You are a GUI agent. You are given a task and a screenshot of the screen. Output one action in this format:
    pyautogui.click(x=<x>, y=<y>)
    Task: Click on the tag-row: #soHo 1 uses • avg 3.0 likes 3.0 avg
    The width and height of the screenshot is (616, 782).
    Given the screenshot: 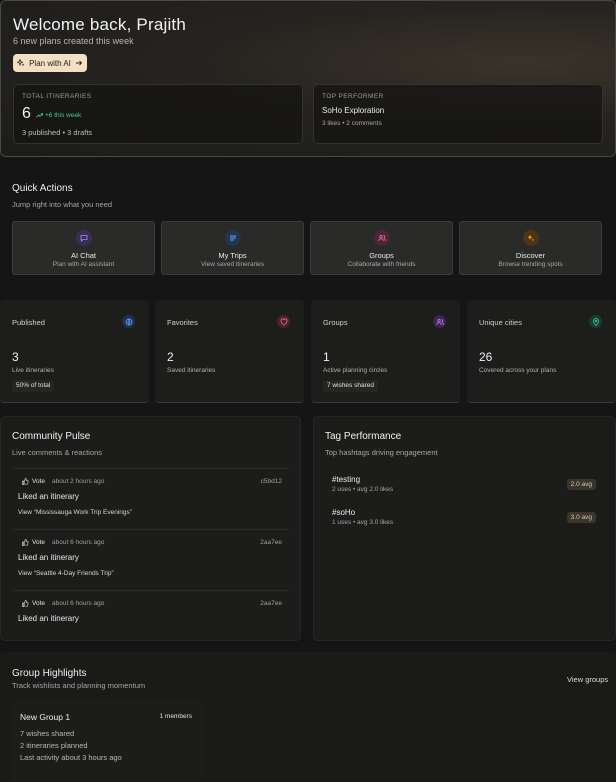 What is the action you would take?
    pyautogui.click(x=464, y=521)
    